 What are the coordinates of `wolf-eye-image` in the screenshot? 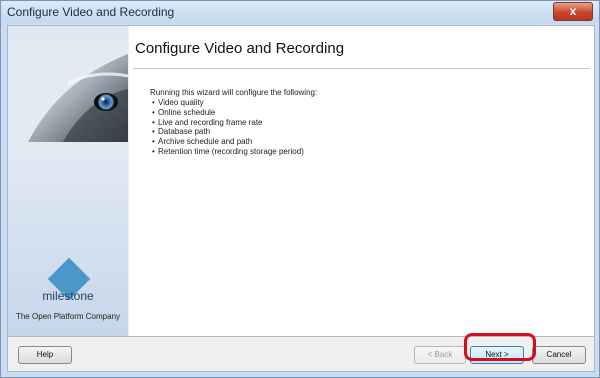 It's located at (68, 93).